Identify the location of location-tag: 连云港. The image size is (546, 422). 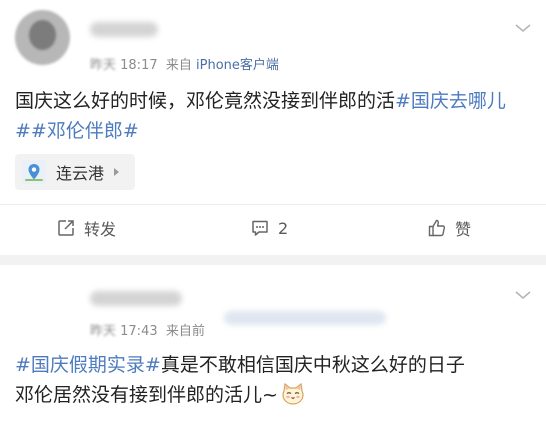
(75, 172).